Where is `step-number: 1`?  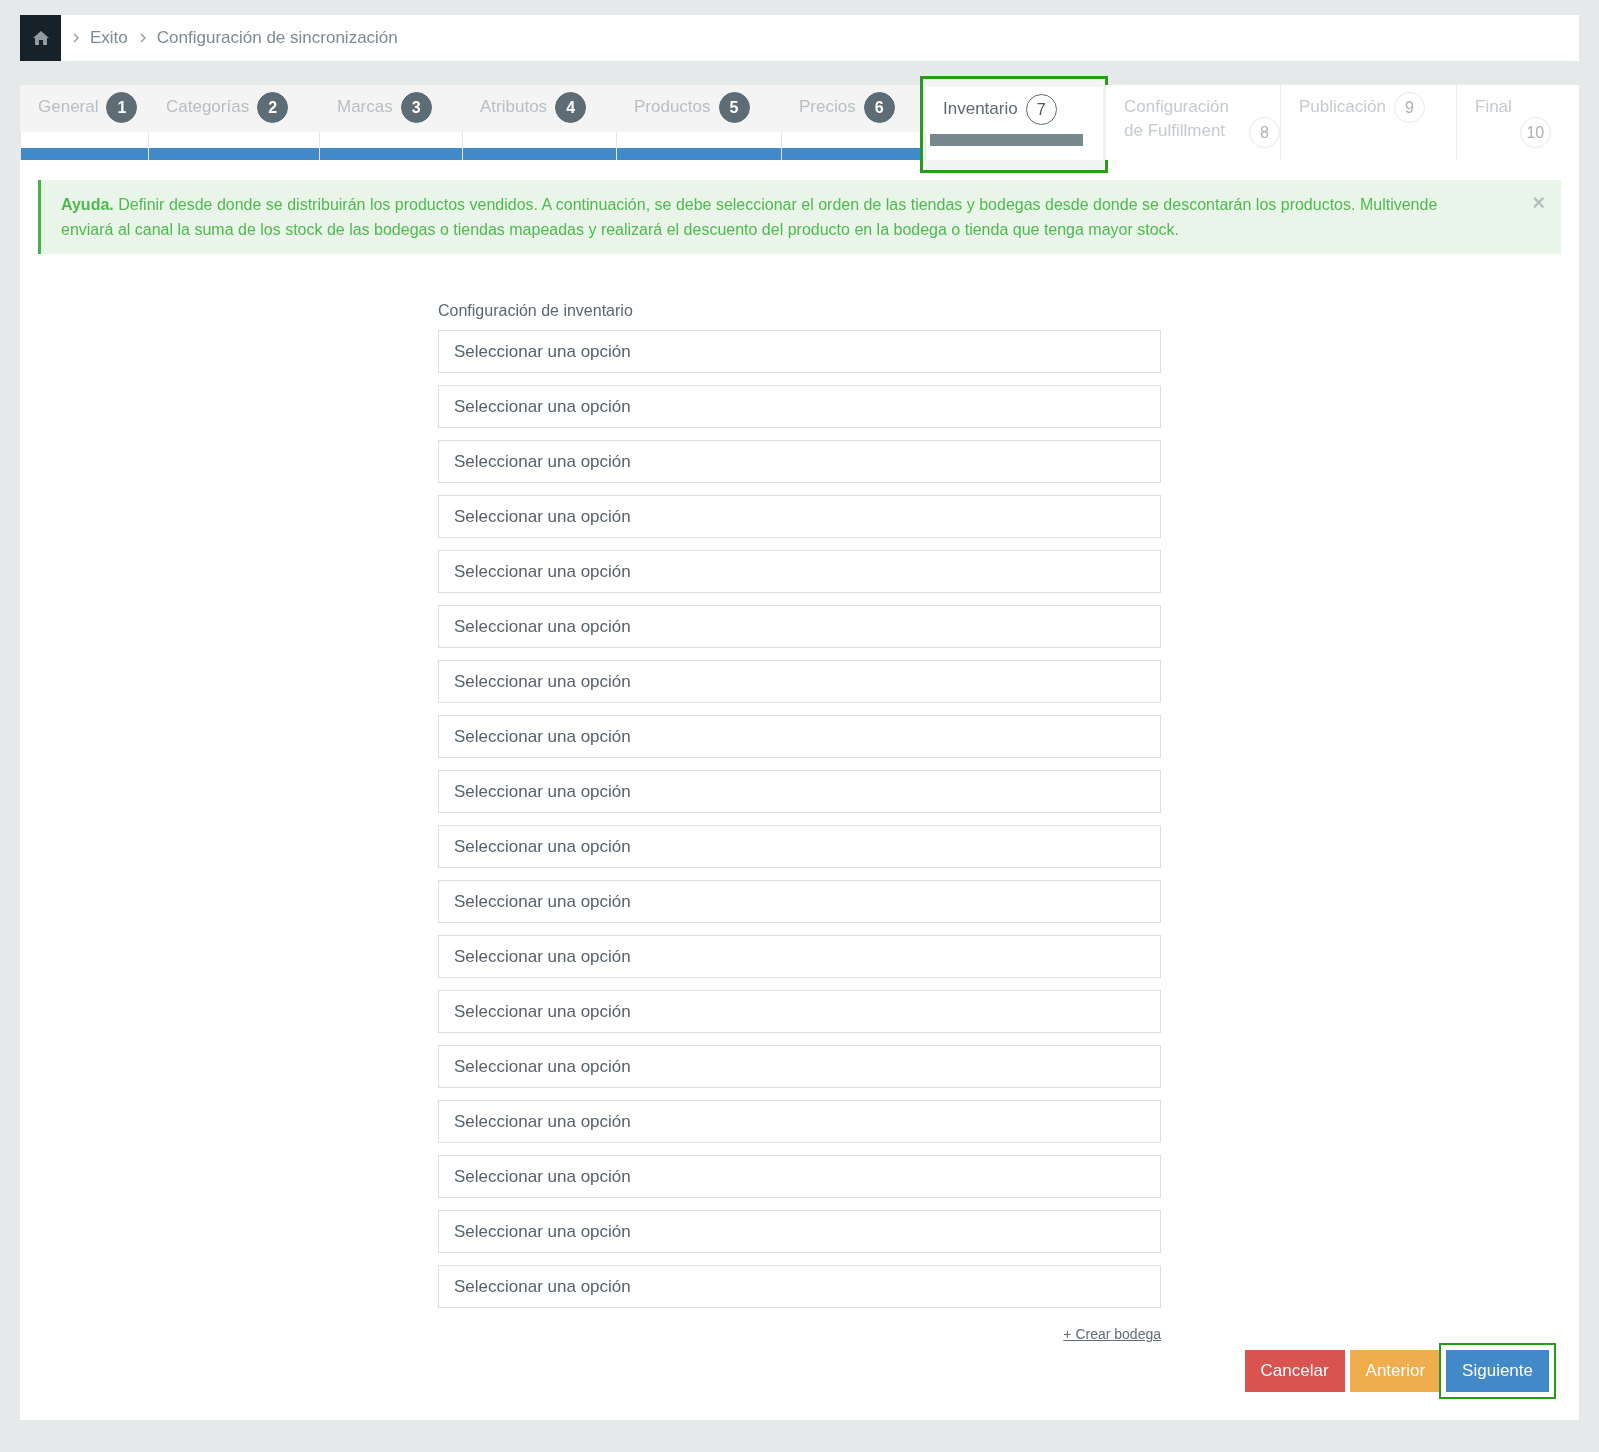 step-number: 1 is located at coordinates (122, 107).